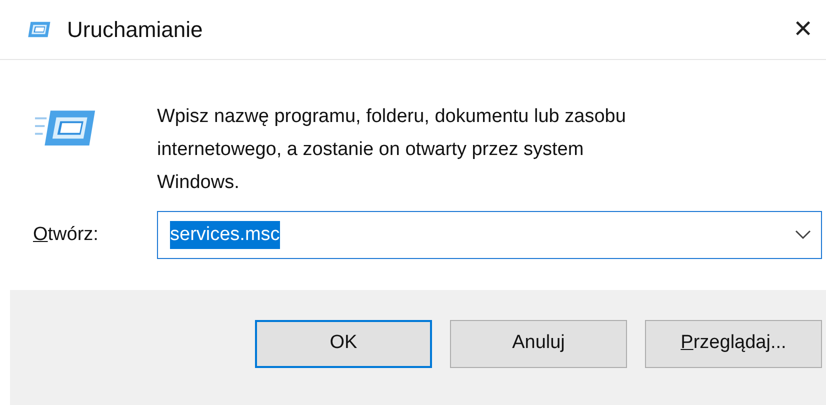 This screenshot has width=826, height=405. Describe the element at coordinates (392, 150) in the screenshot. I see `instruction-text: Wpisz nazwę programu, folderu, dokumentu lub zasobu internetowego, a zostanie on otwarty przez system Windows.` at that location.